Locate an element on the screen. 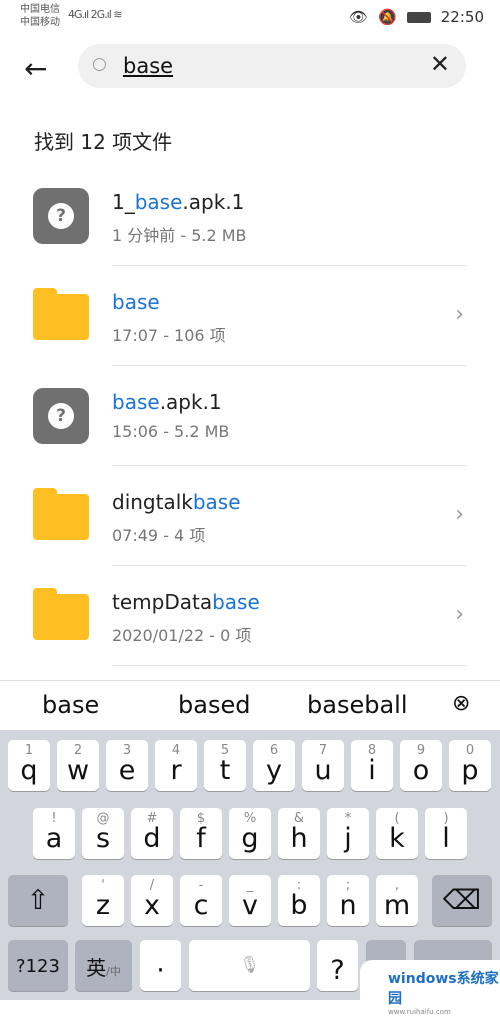  space-key: 🎙 is located at coordinates (249, 965).